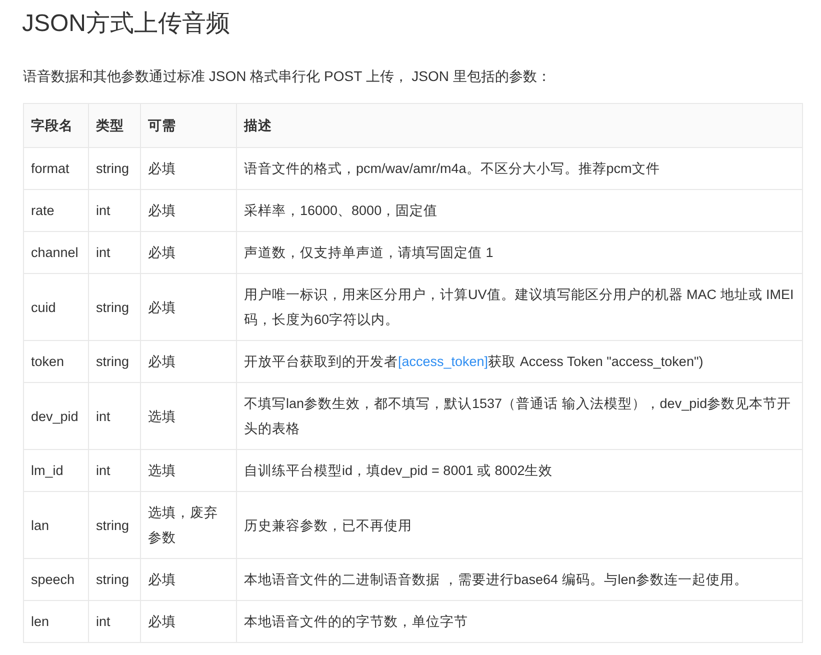  I want to click on table-cell: lm_id, so click(56, 471).